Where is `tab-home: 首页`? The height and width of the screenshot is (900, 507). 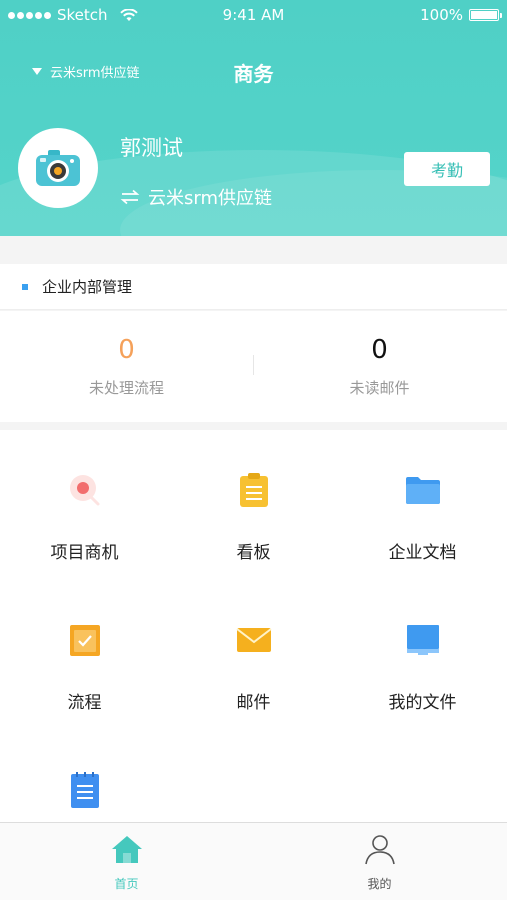
tab-home: 首页 is located at coordinates (126, 861).